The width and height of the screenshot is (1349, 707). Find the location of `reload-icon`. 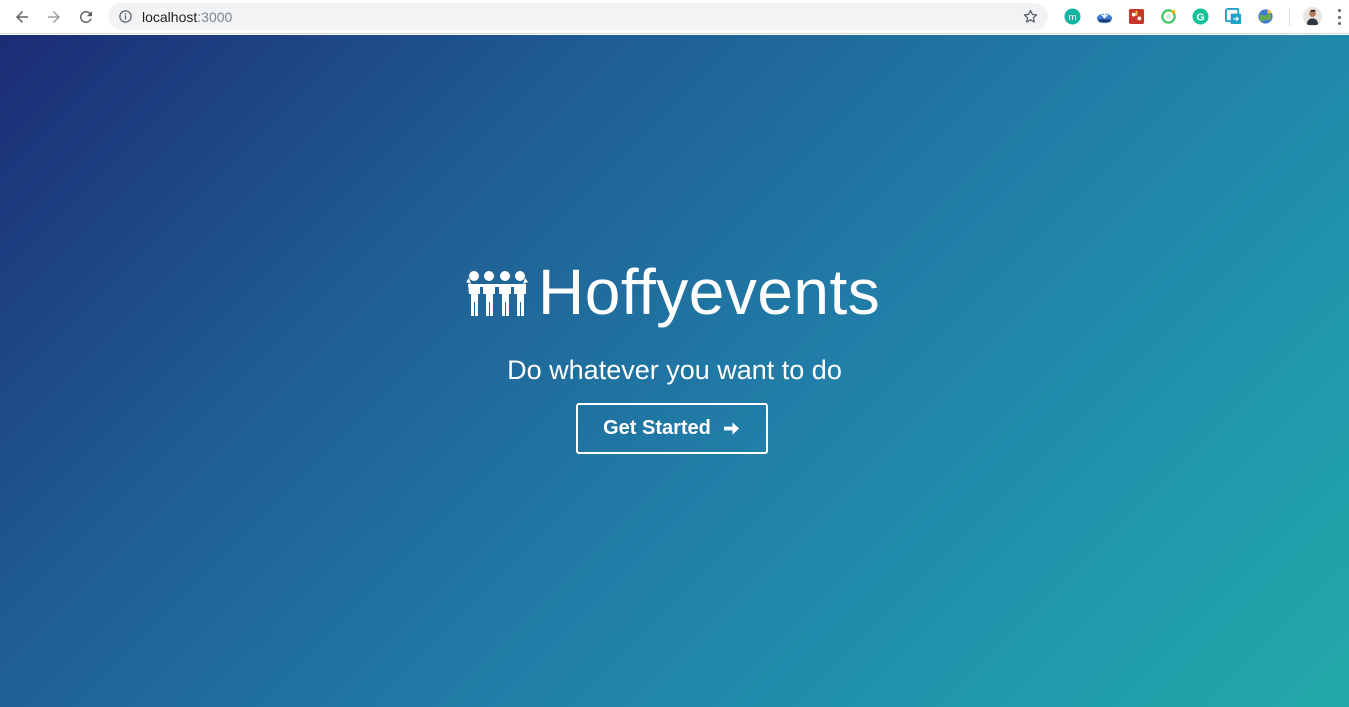

reload-icon is located at coordinates (85, 16).